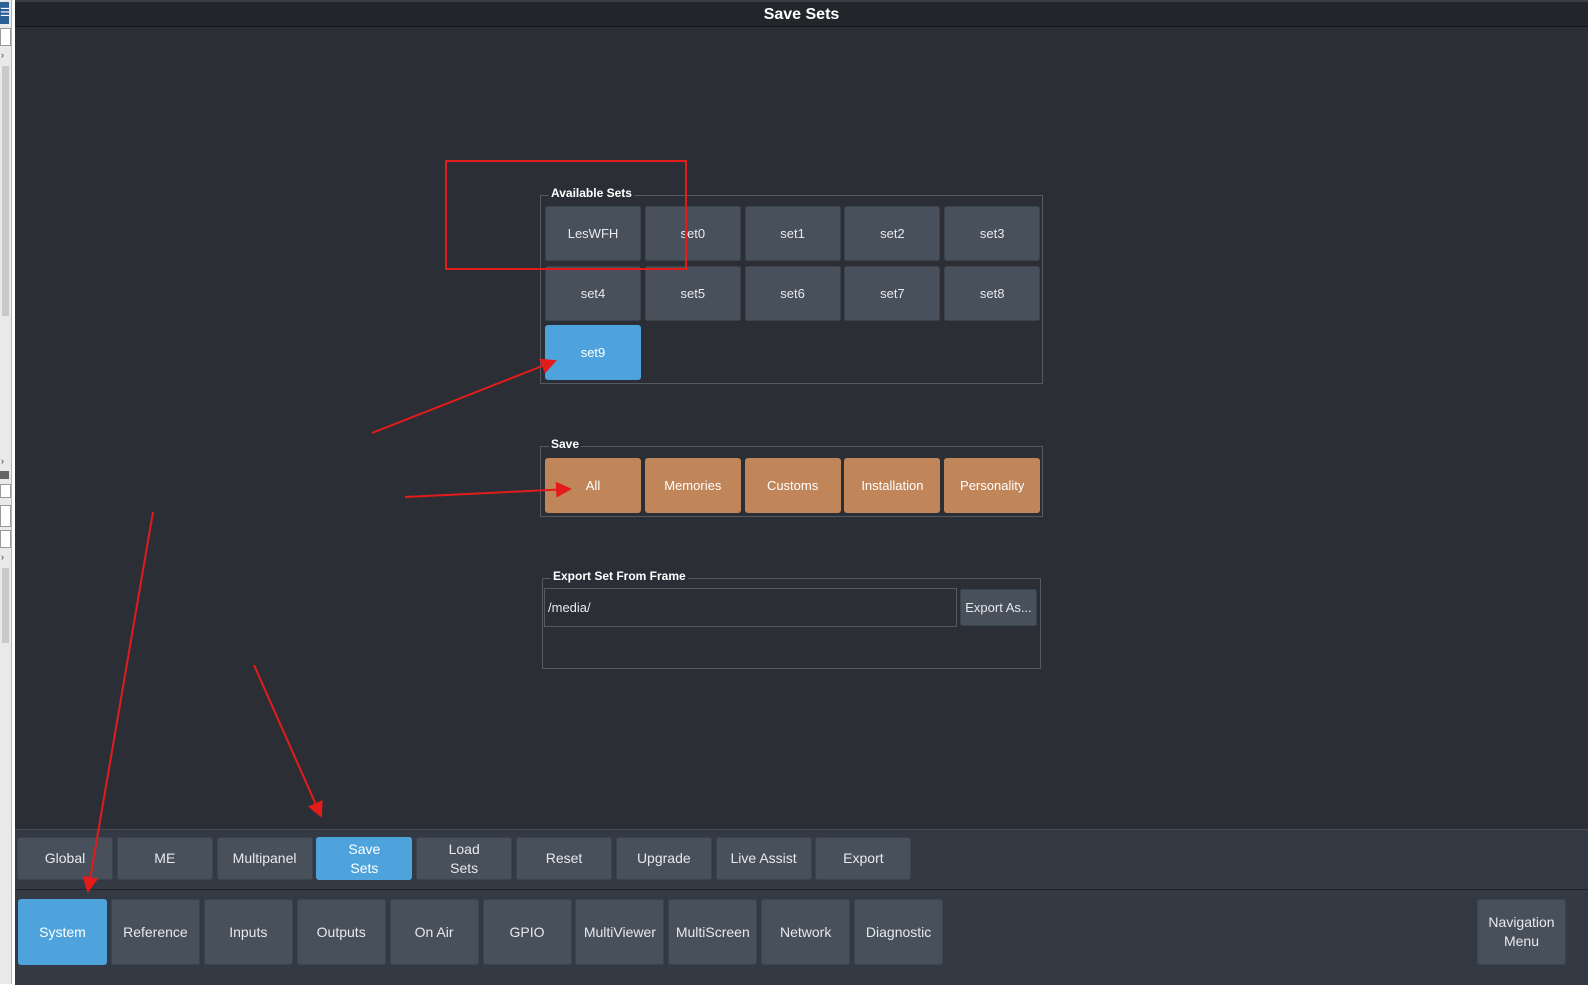 The width and height of the screenshot is (1588, 985). Describe the element at coordinates (863, 858) in the screenshot. I see `subtab-export: Export` at that location.